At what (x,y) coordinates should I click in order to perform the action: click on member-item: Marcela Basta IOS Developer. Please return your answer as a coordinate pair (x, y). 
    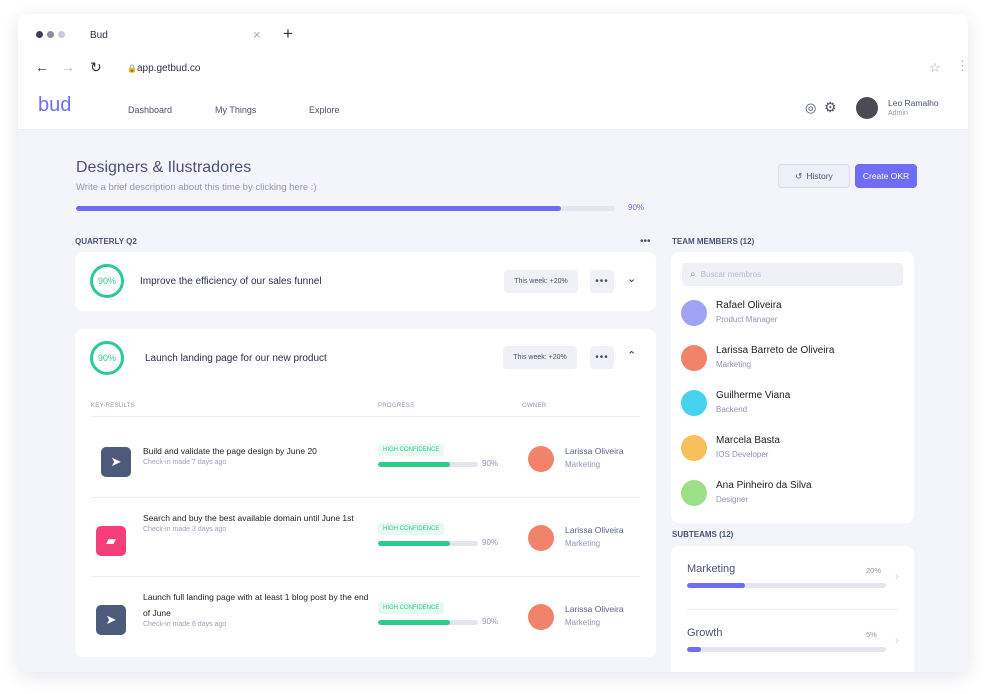
    Looking at the image, I should click on (792, 448).